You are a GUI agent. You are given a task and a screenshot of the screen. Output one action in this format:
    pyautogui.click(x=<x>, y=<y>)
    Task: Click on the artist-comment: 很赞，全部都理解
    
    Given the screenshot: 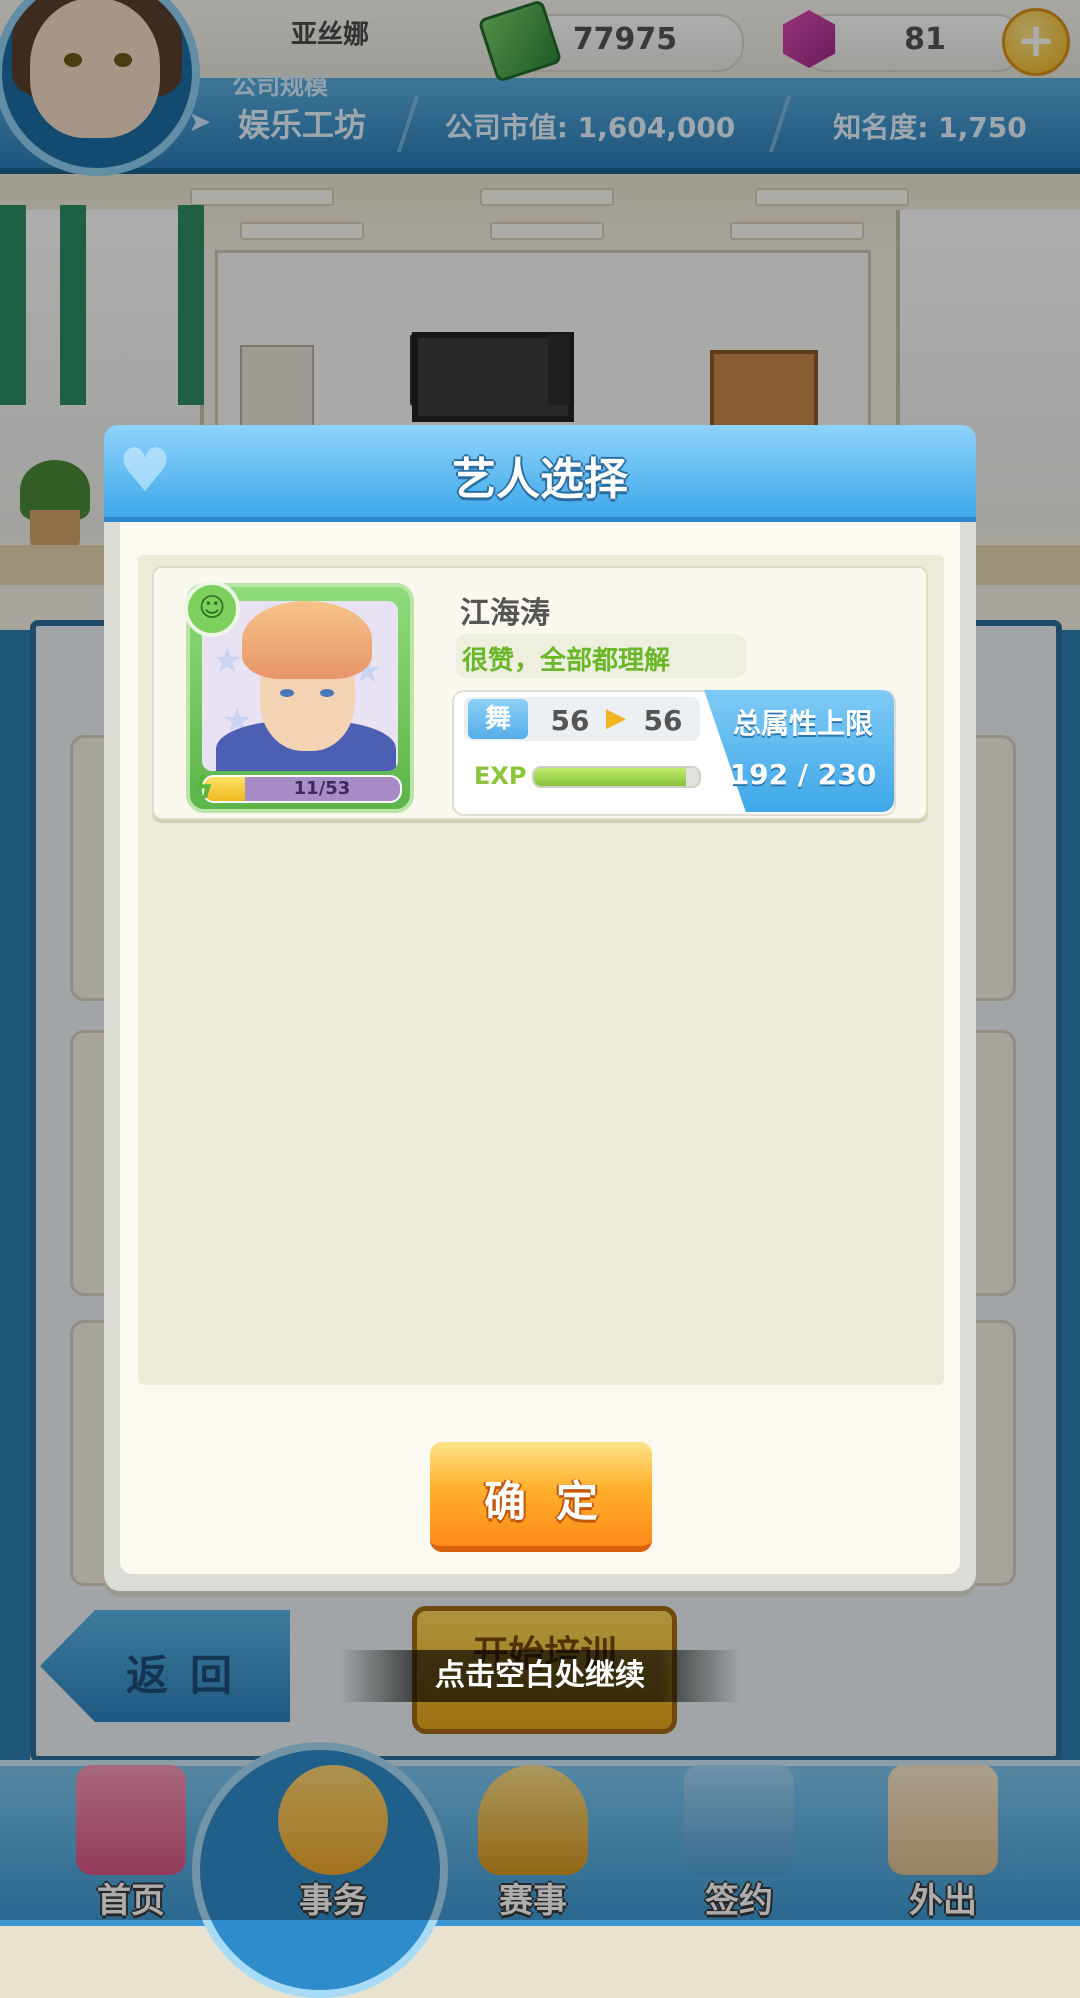 What is the action you would take?
    pyautogui.click(x=566, y=661)
    